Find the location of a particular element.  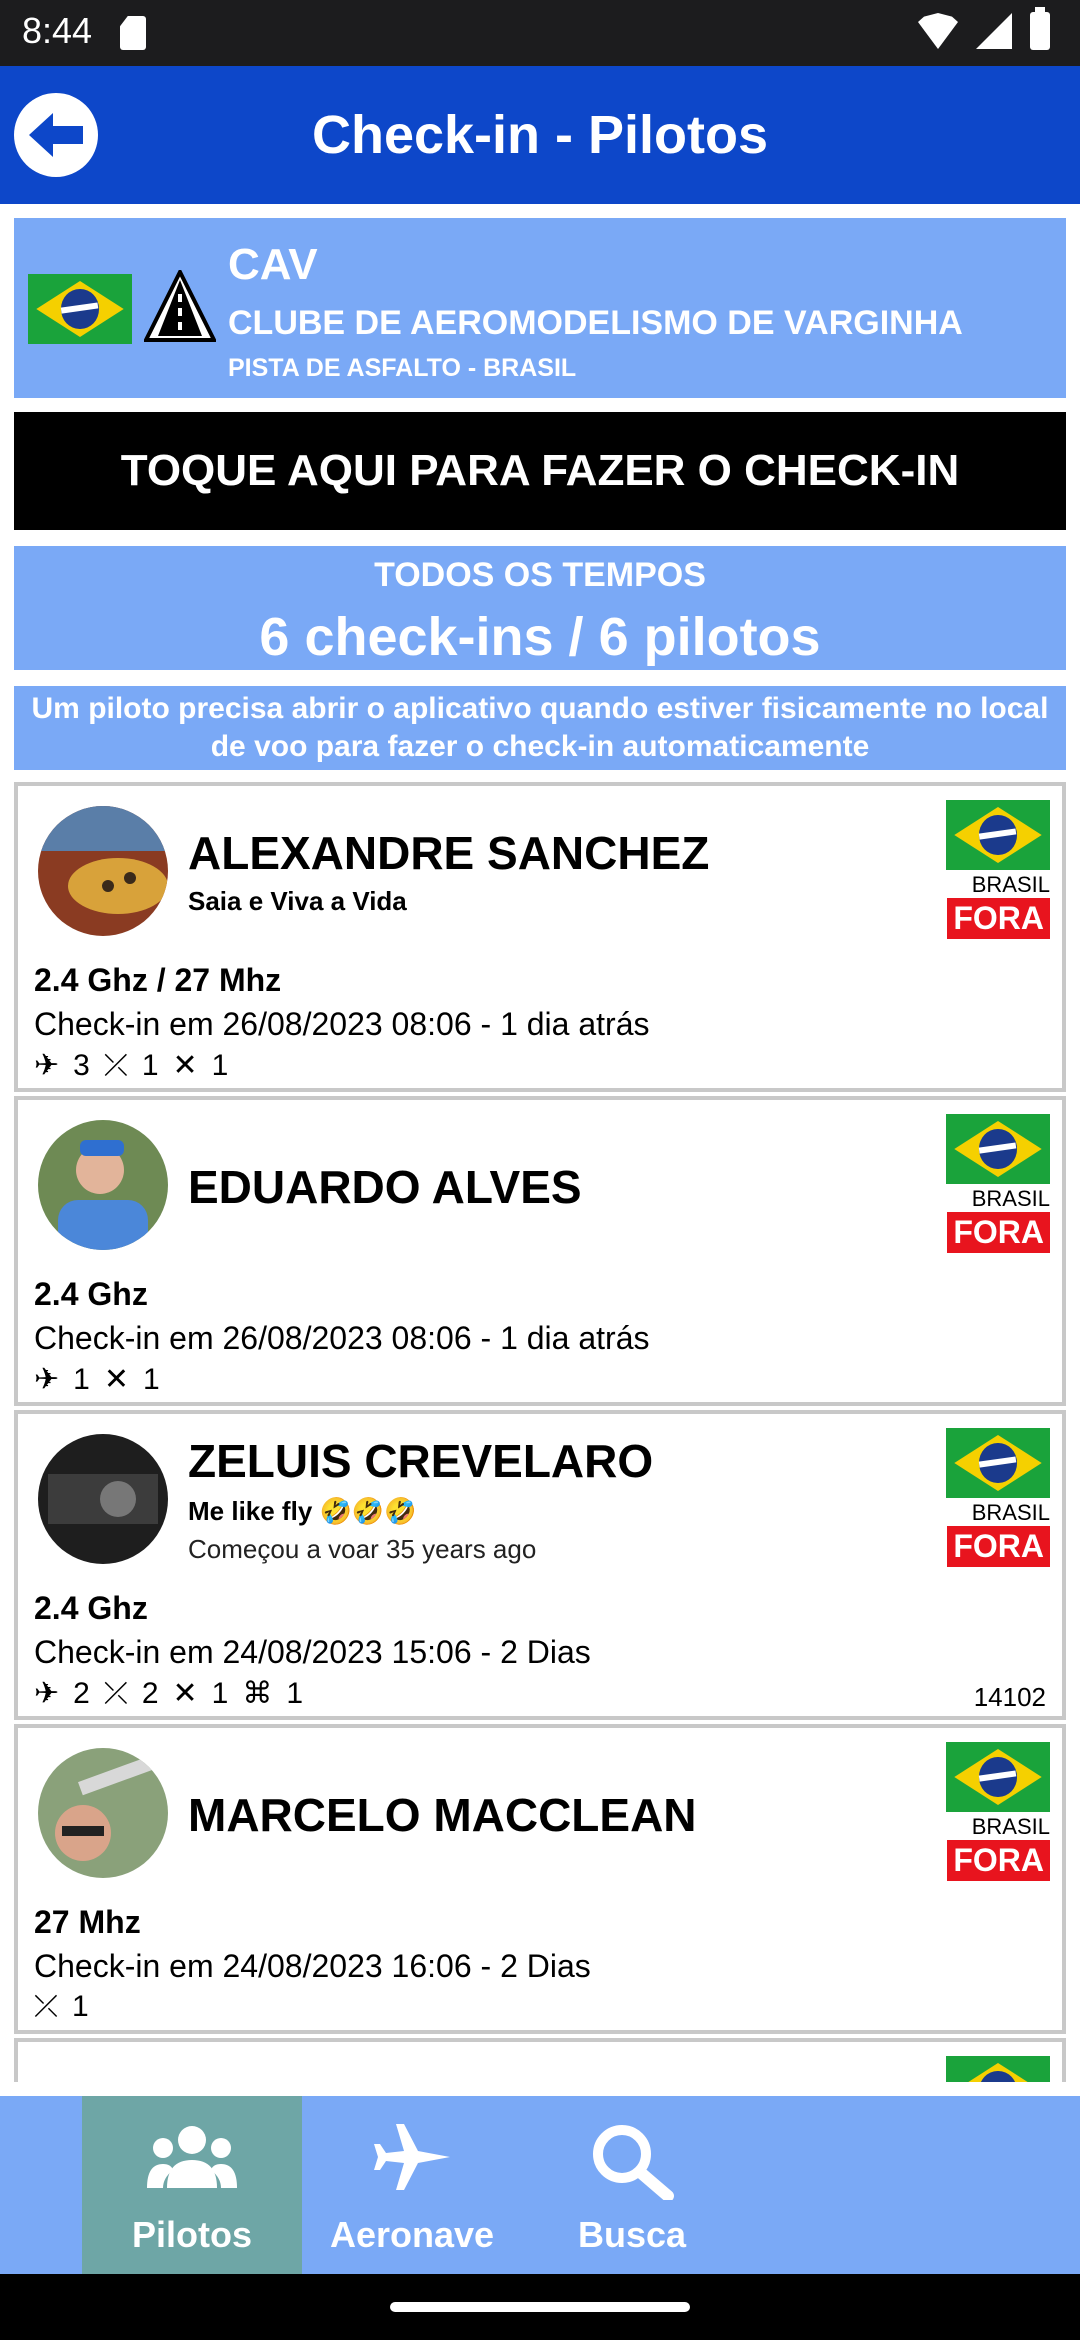

pilot-name: EDUARDO ALVES is located at coordinates (385, 1187).